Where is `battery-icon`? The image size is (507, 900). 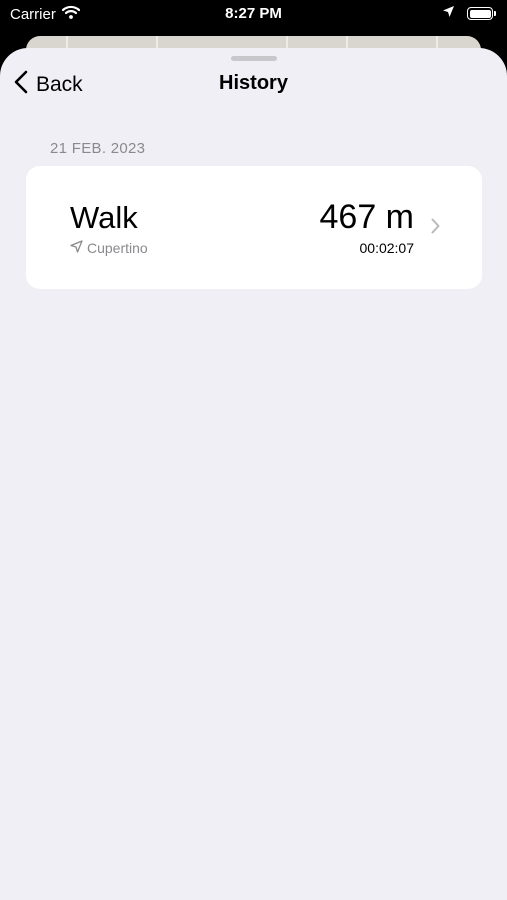 battery-icon is located at coordinates (481, 13).